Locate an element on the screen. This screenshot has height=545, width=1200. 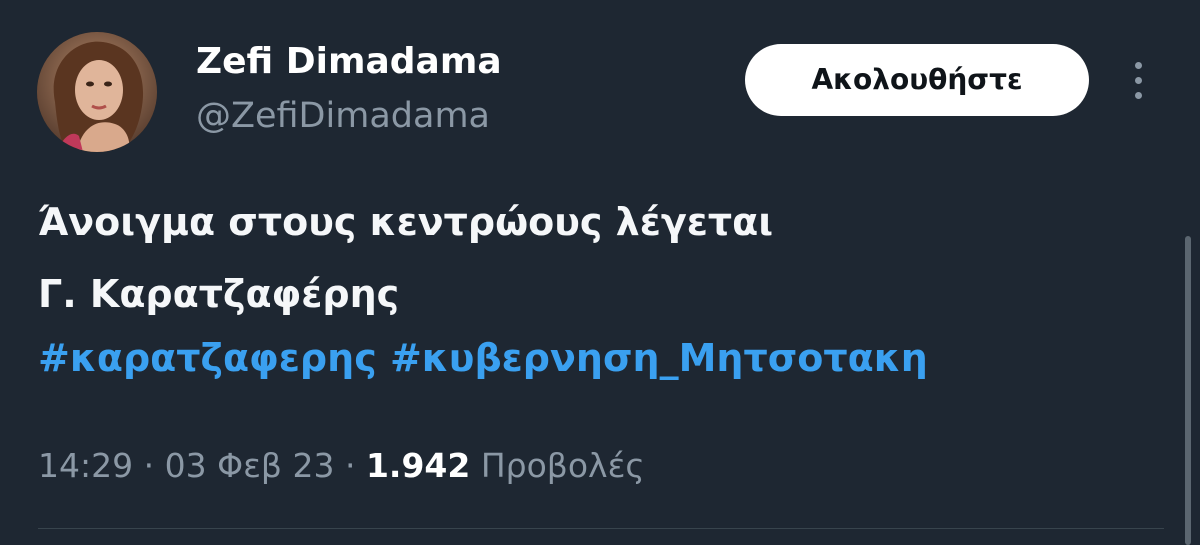
avatar-image is located at coordinates (97, 92).